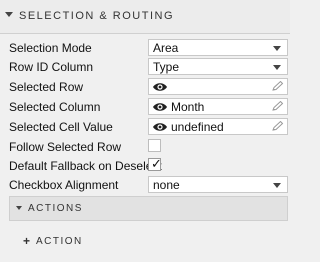 This screenshot has height=262, width=320. I want to click on checkmark-icon: ✓, so click(156, 163).